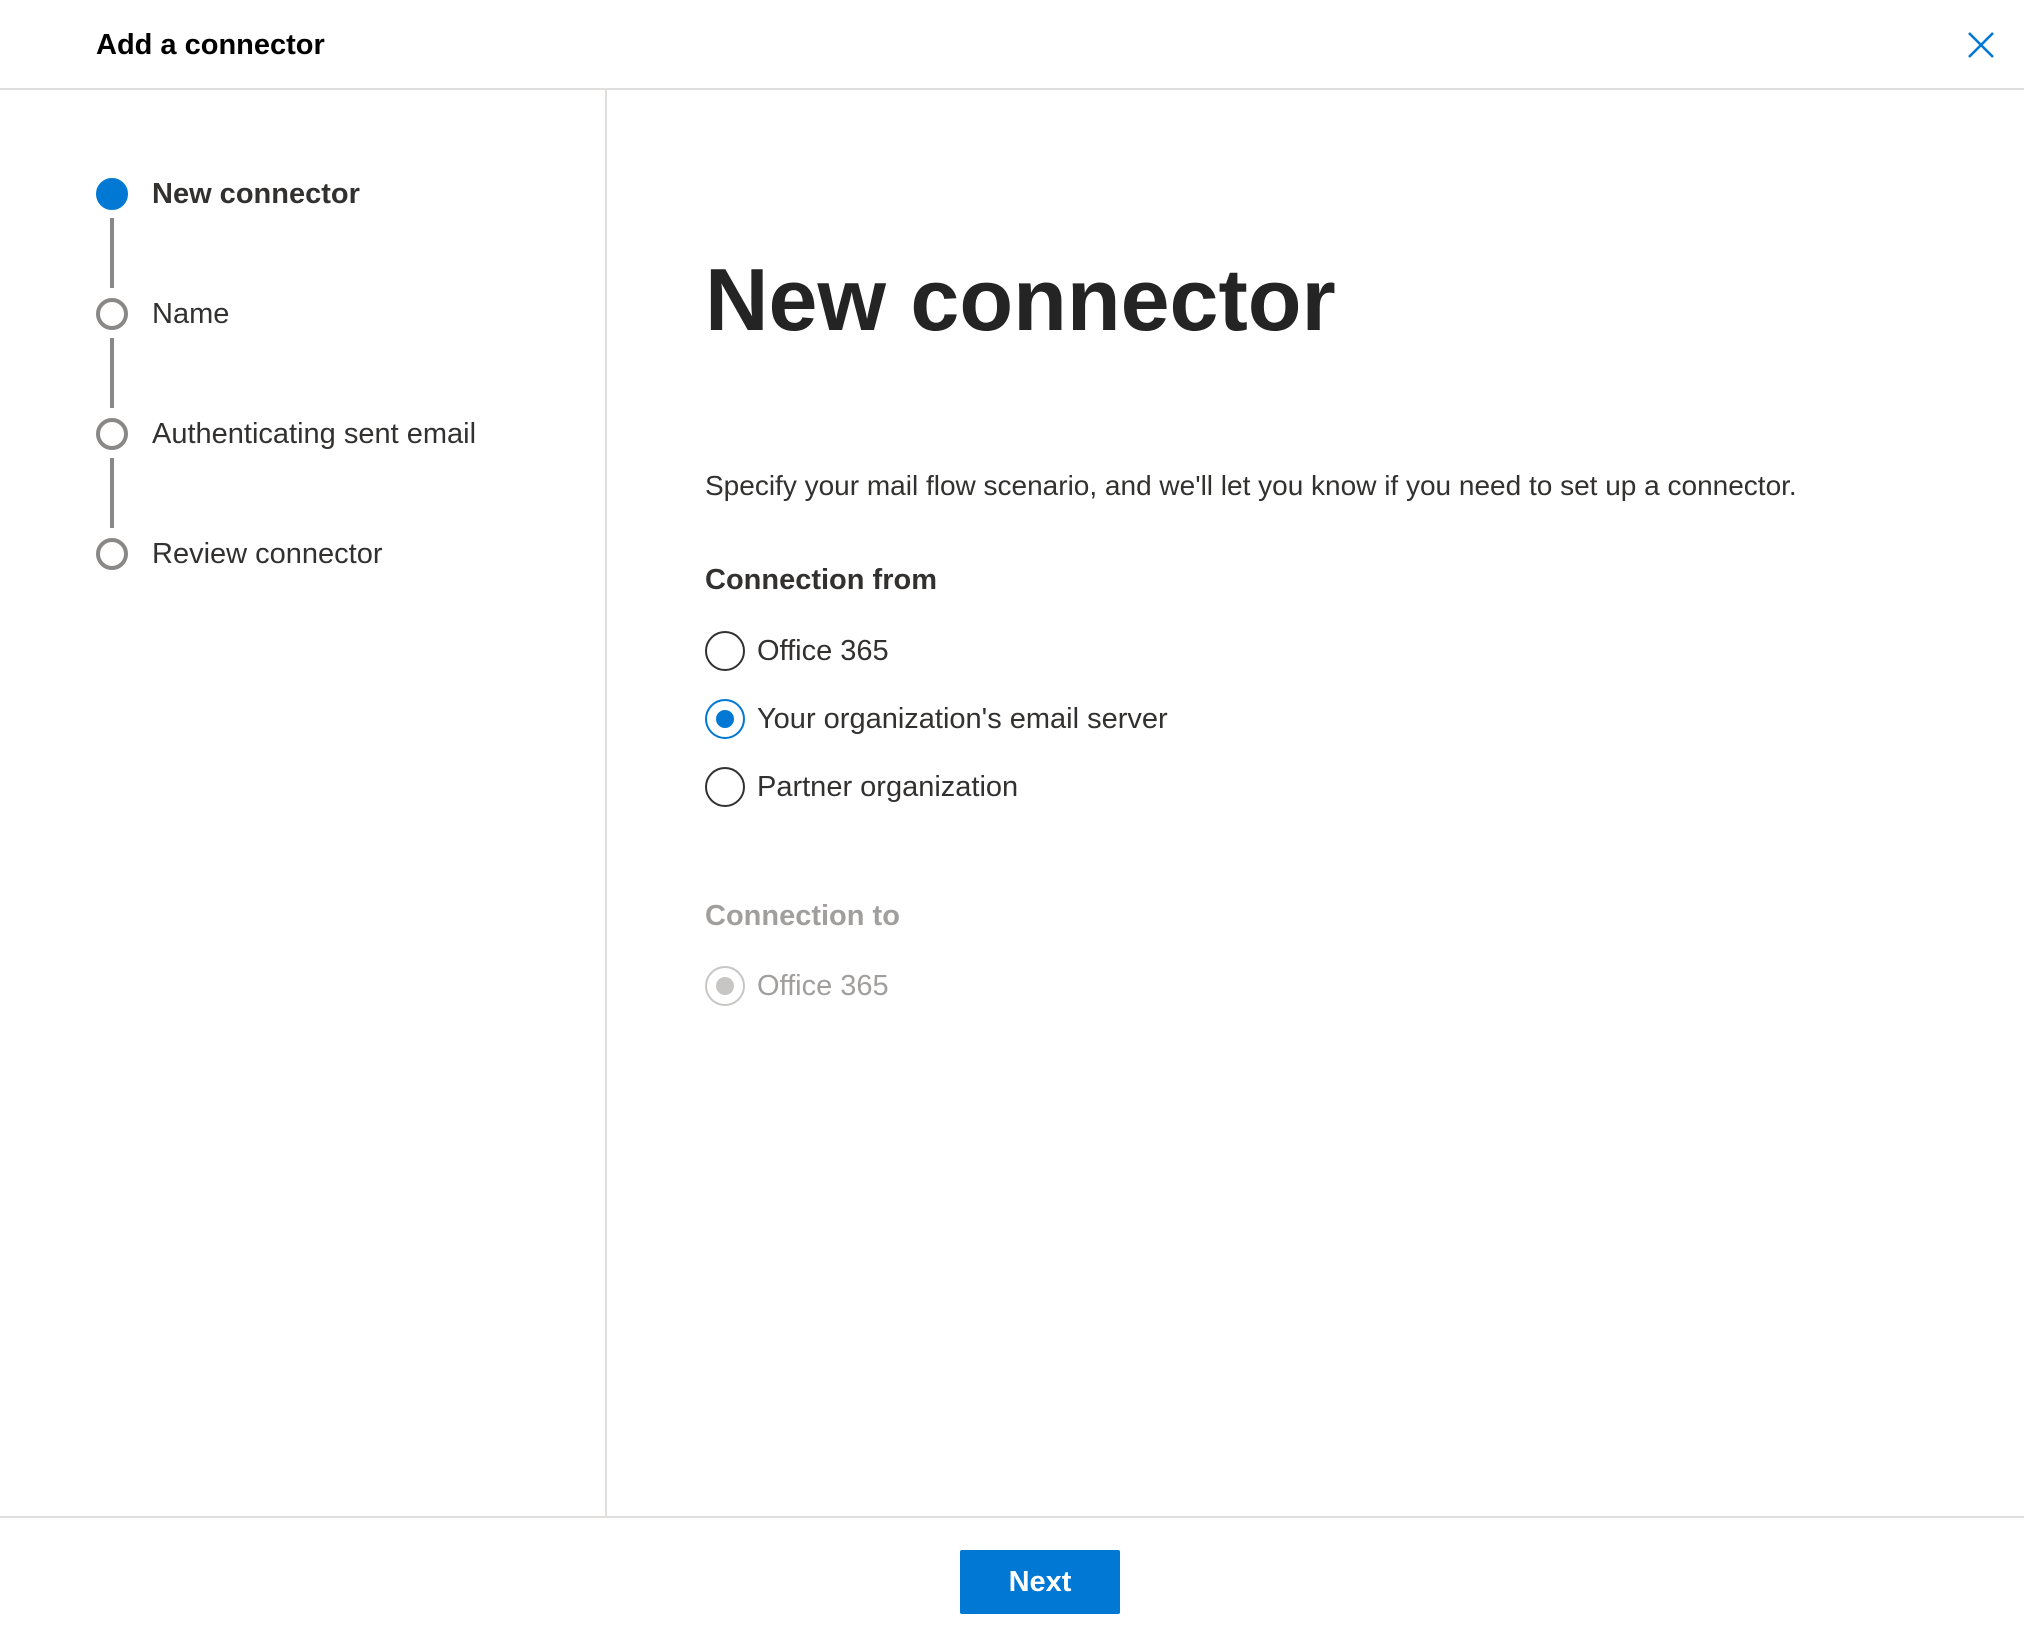 This screenshot has width=2024, height=1642. What do you see at coordinates (1012, 45) in the screenshot?
I see `dialog-header: Add a connector` at bounding box center [1012, 45].